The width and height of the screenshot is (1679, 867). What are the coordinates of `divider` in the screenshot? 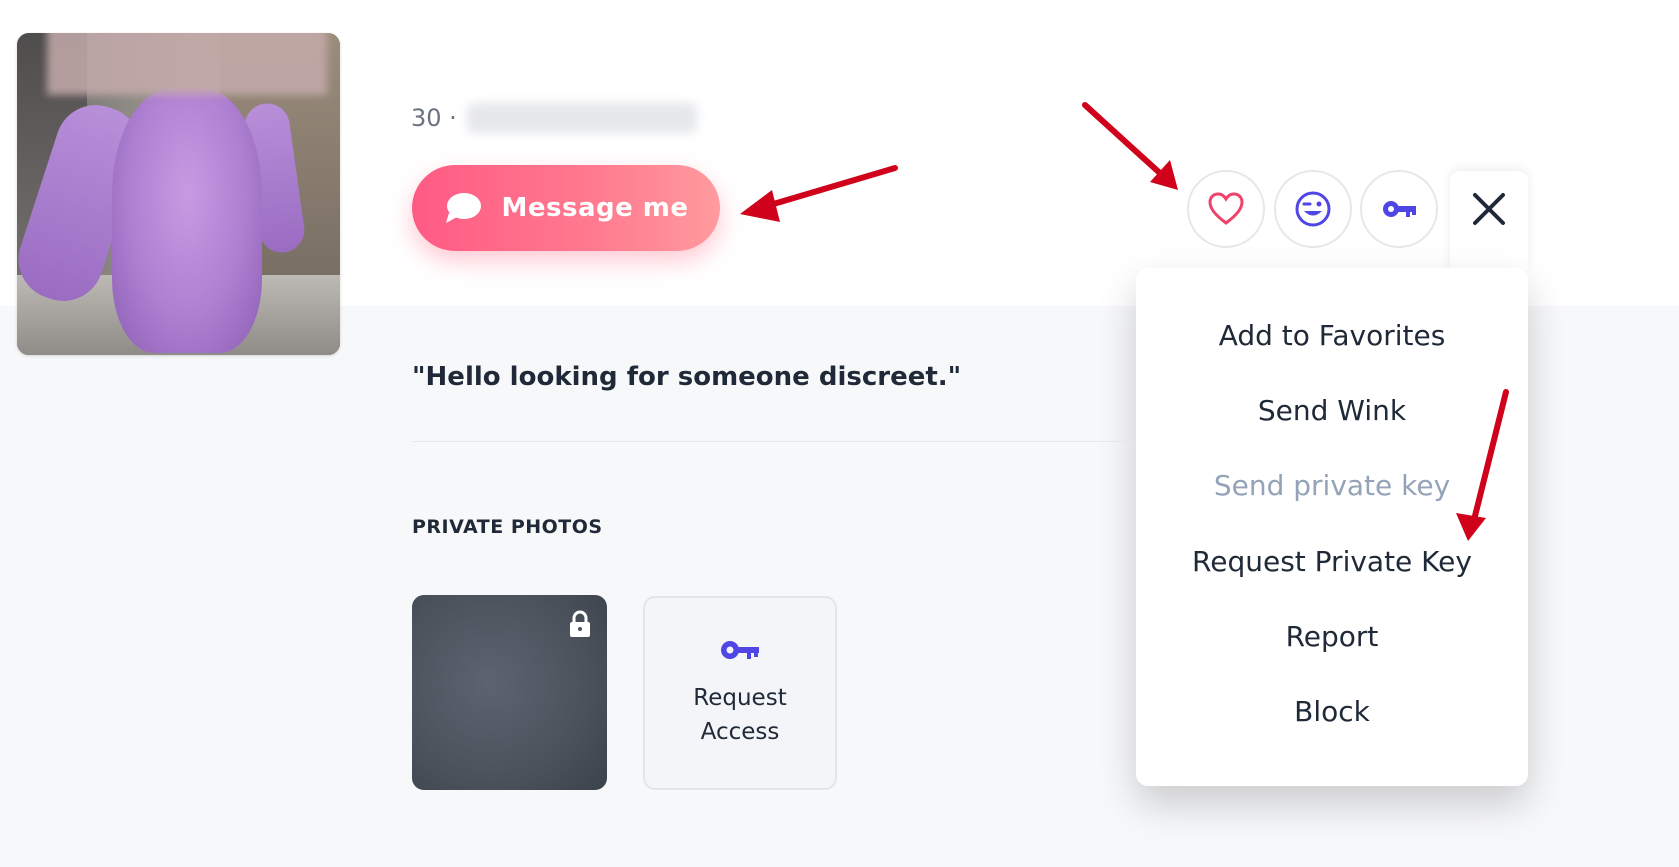 It's located at (774, 441).